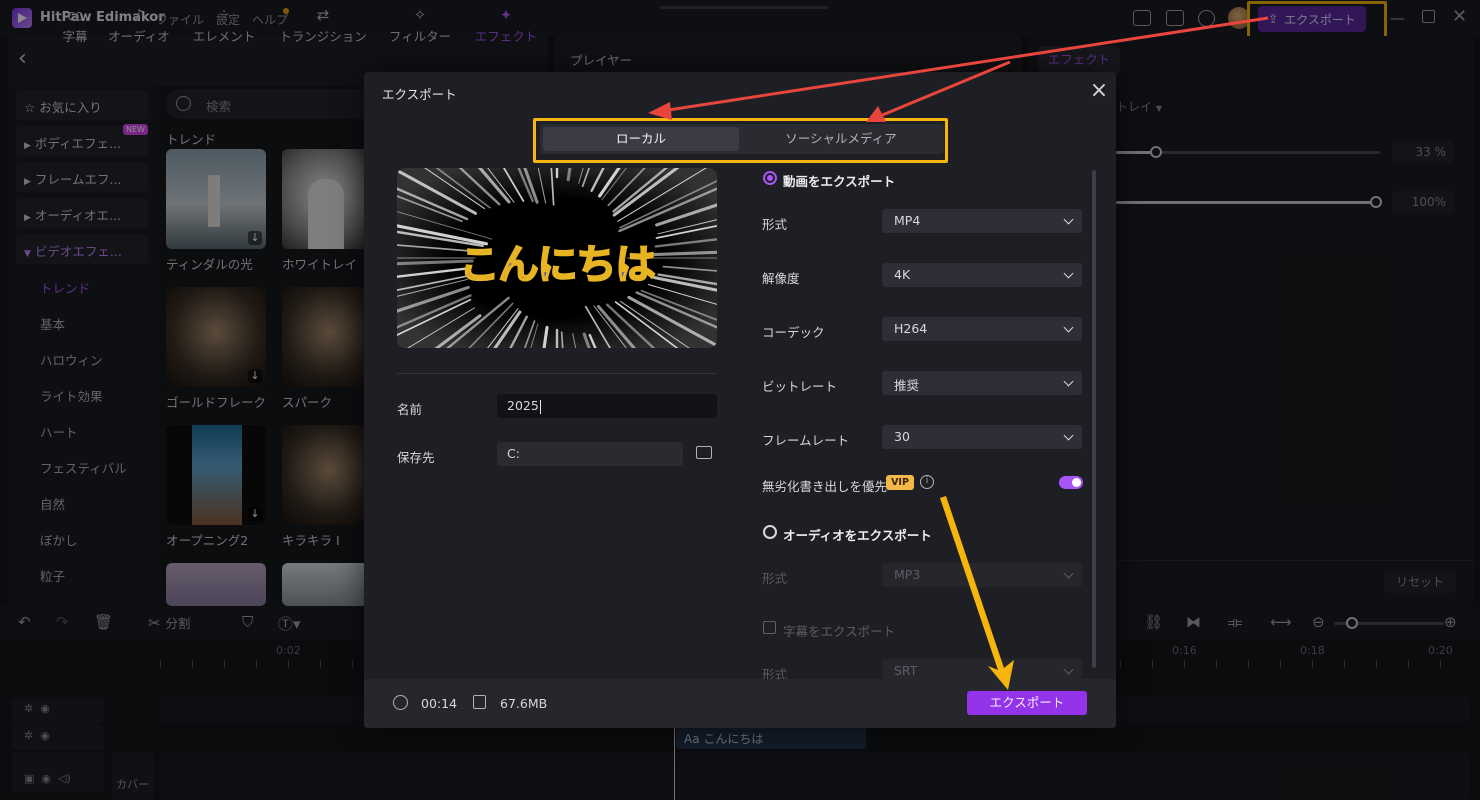  Describe the element at coordinates (982, 669) in the screenshot. I see `subtitle-format-select: SRT` at that location.